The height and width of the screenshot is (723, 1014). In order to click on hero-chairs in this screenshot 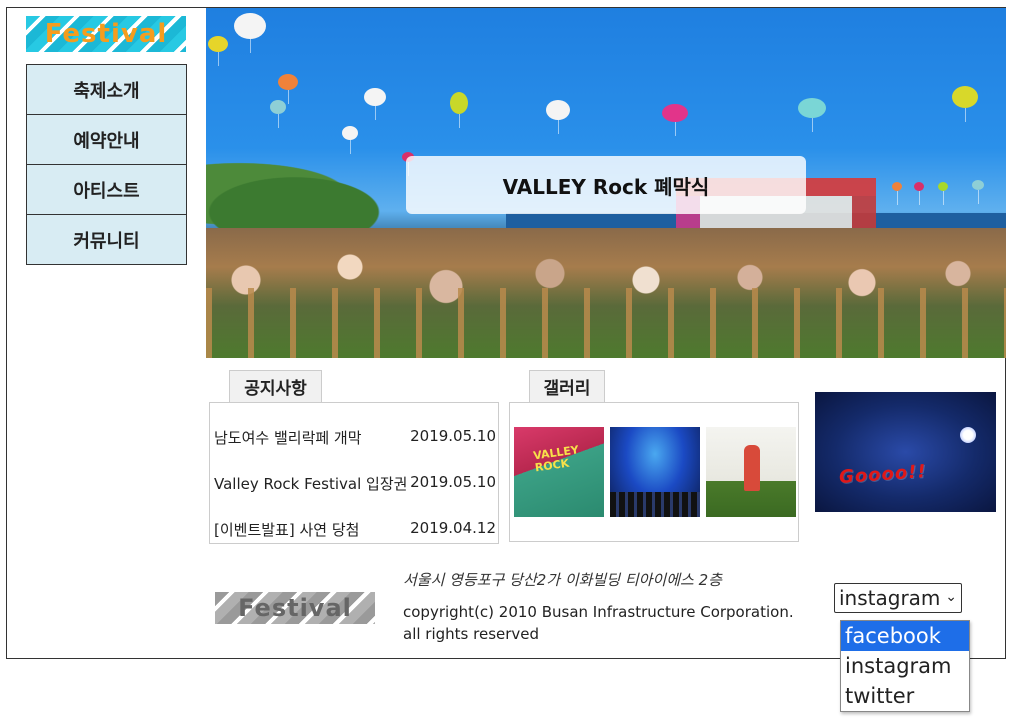, I will do `click(606, 323)`.